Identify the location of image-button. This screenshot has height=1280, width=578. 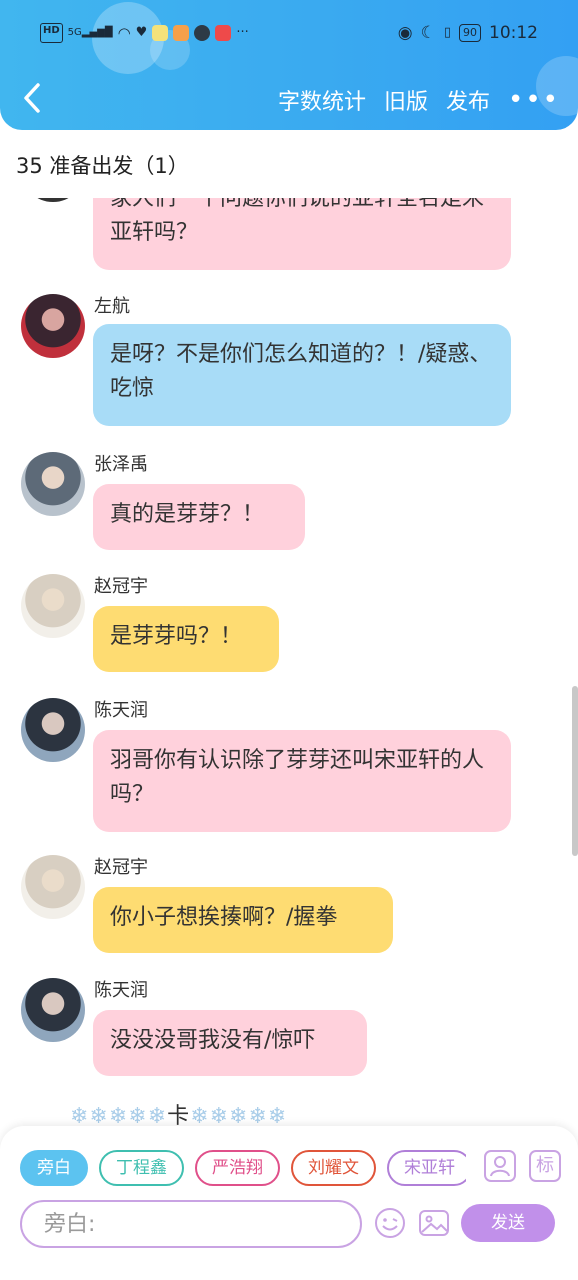
(434, 1223).